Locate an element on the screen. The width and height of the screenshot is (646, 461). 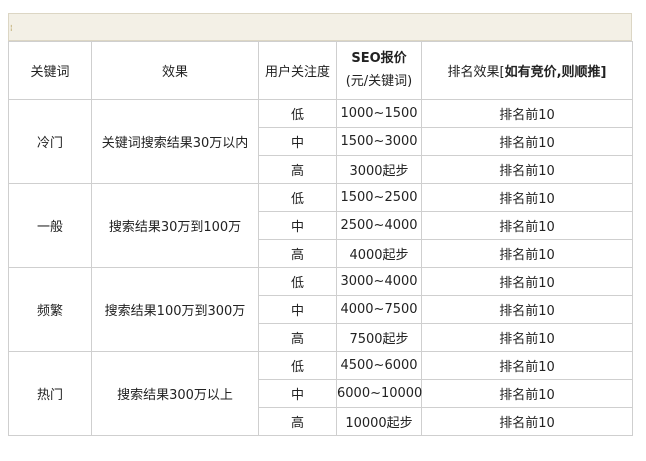
price-cell: 1000~1500 is located at coordinates (379, 113).